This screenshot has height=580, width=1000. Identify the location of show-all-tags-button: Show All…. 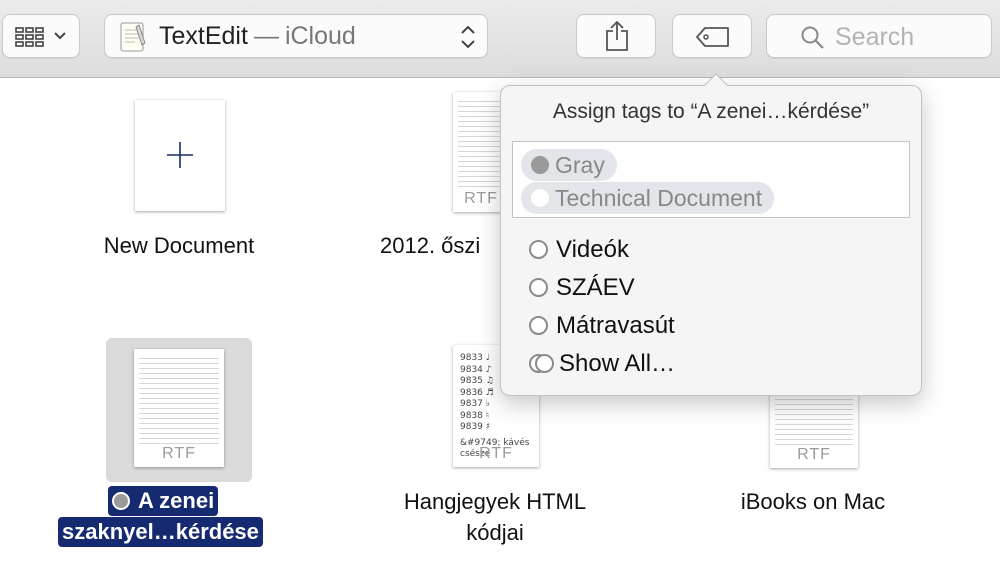
(602, 364).